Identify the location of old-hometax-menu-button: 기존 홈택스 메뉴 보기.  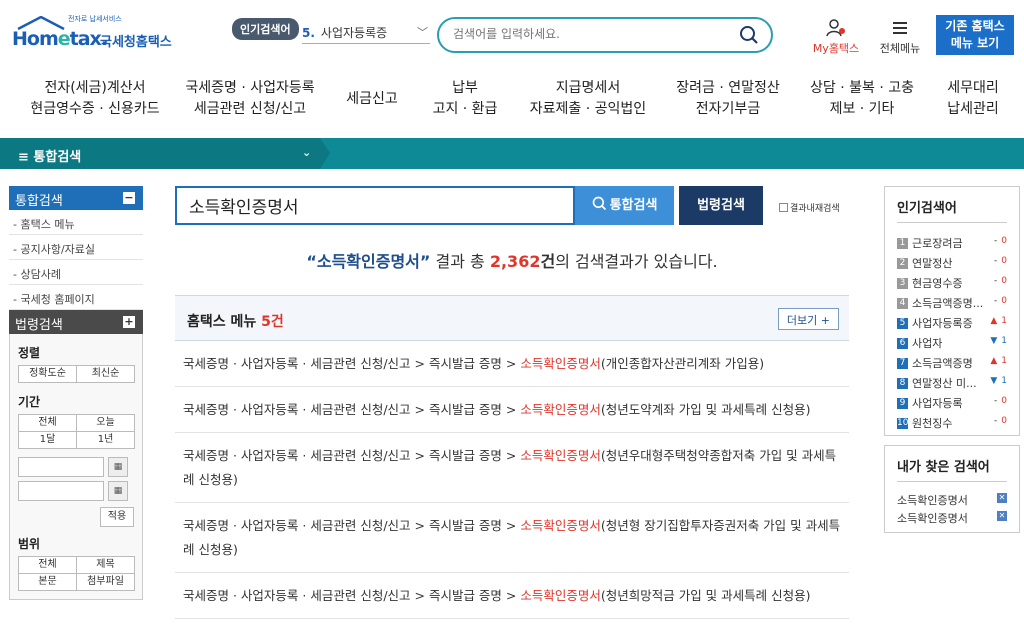
(975, 35).